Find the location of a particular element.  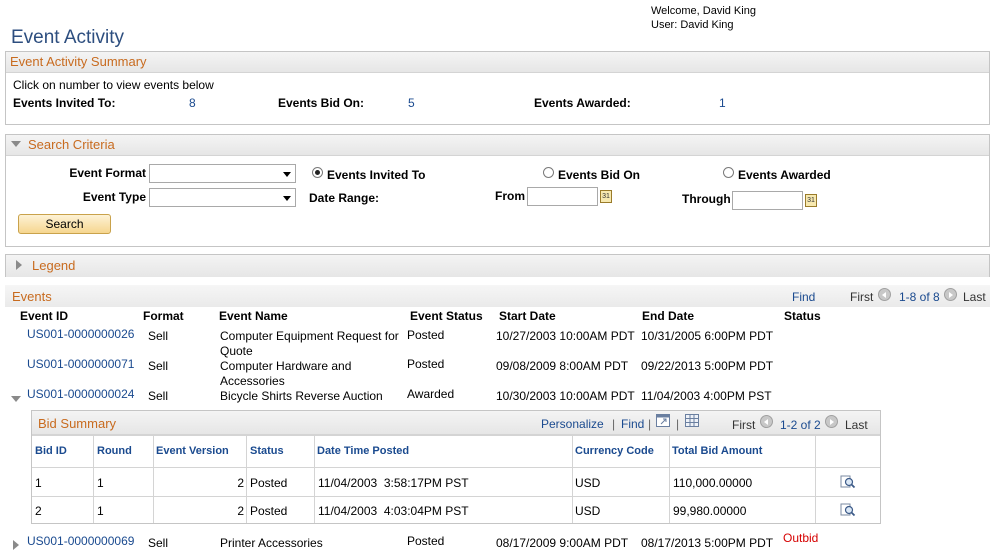

legend-header: Legend is located at coordinates (497, 266).